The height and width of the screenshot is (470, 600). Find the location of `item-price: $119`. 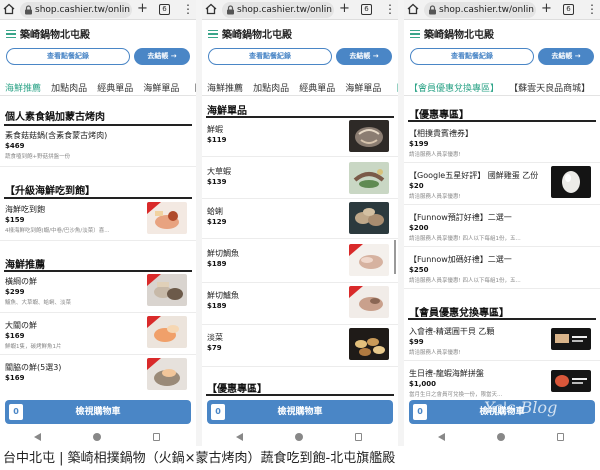

item-price: $119 is located at coordinates (217, 140).